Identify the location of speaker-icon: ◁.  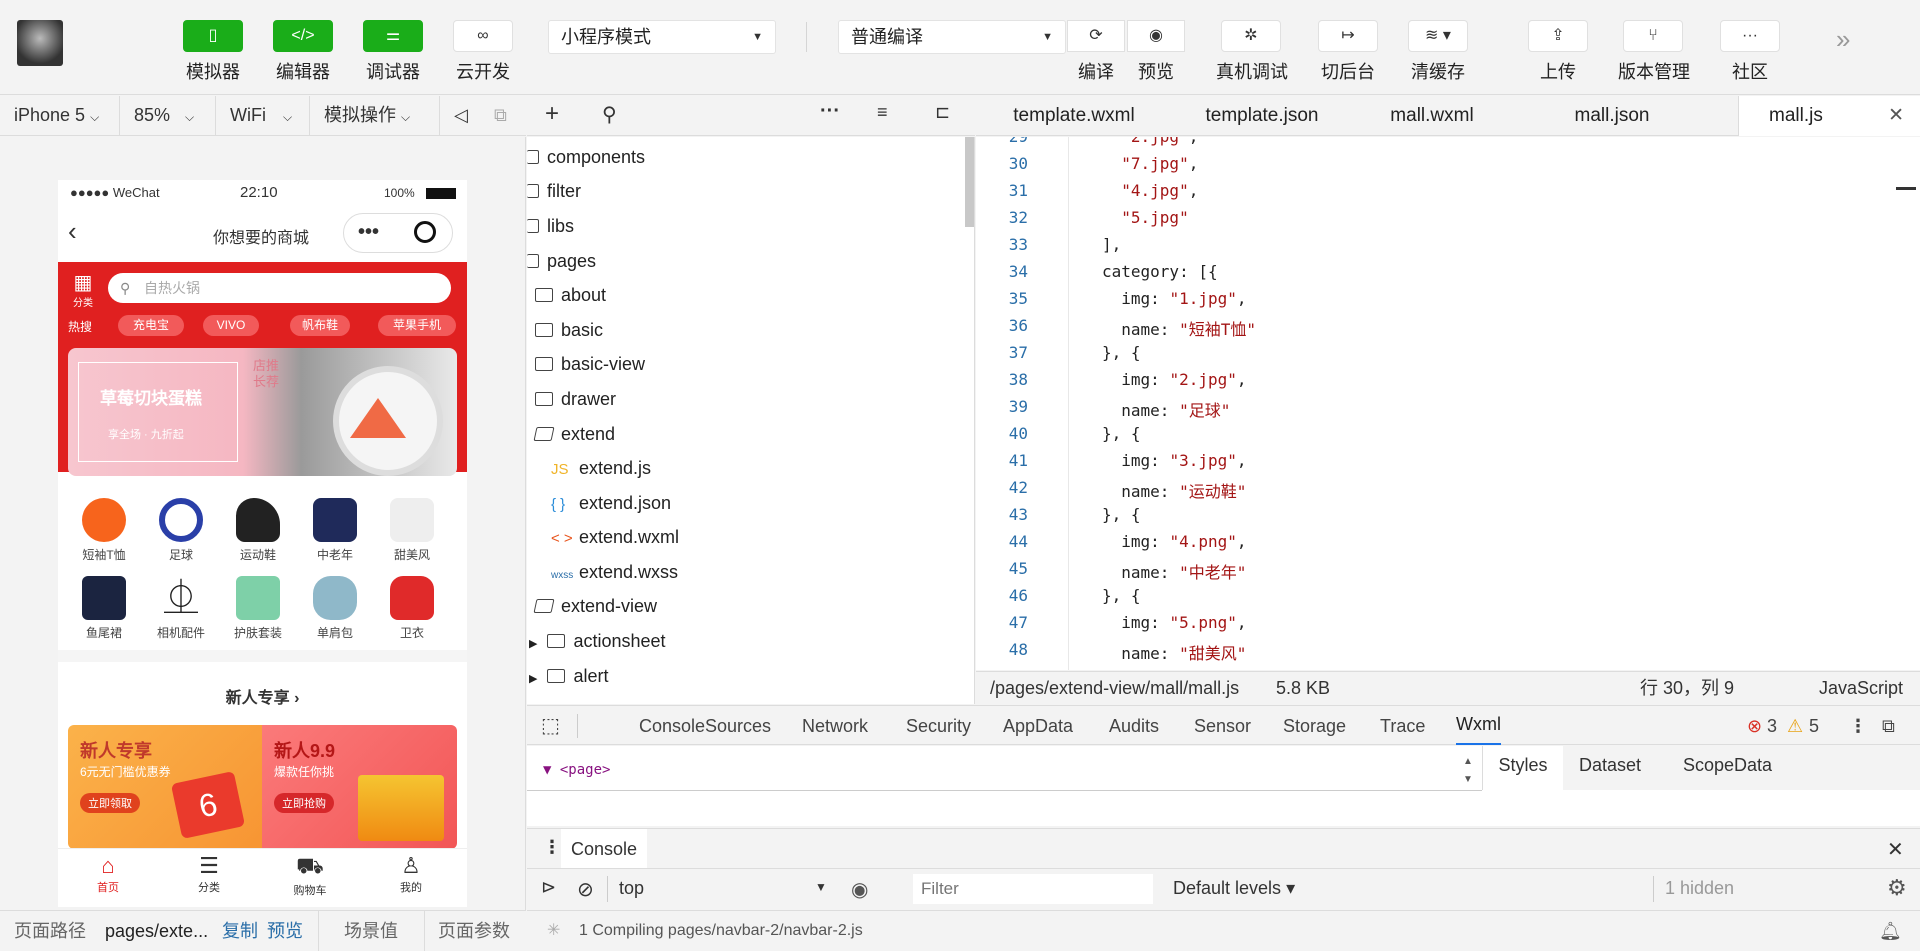
(460, 116).